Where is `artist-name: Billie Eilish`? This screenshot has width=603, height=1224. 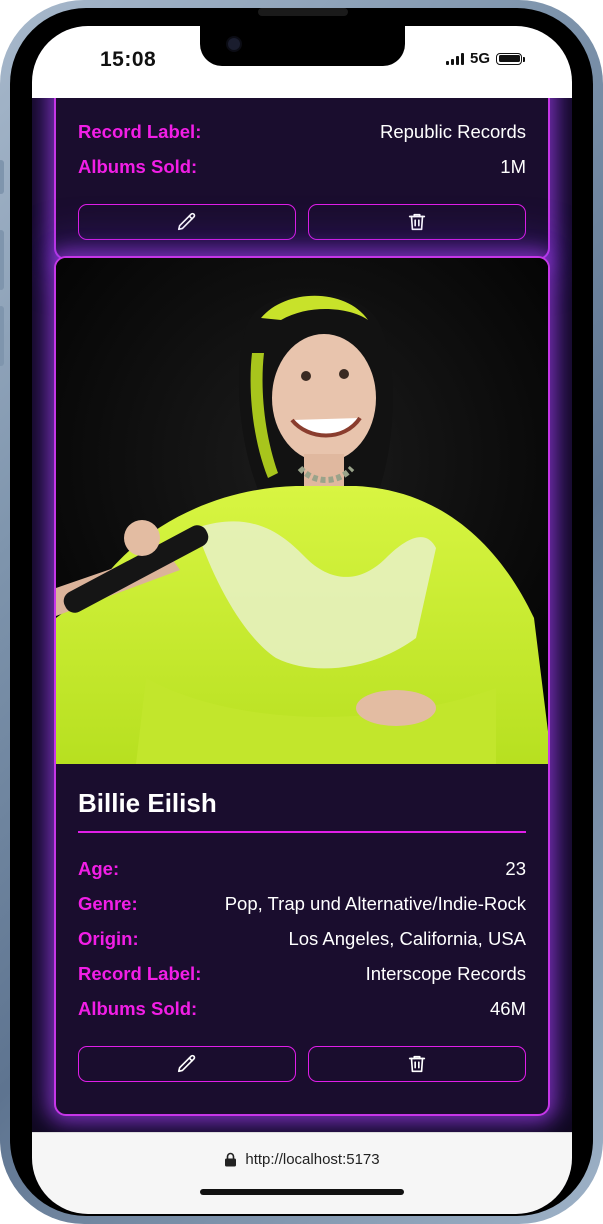 artist-name: Billie Eilish is located at coordinates (302, 810).